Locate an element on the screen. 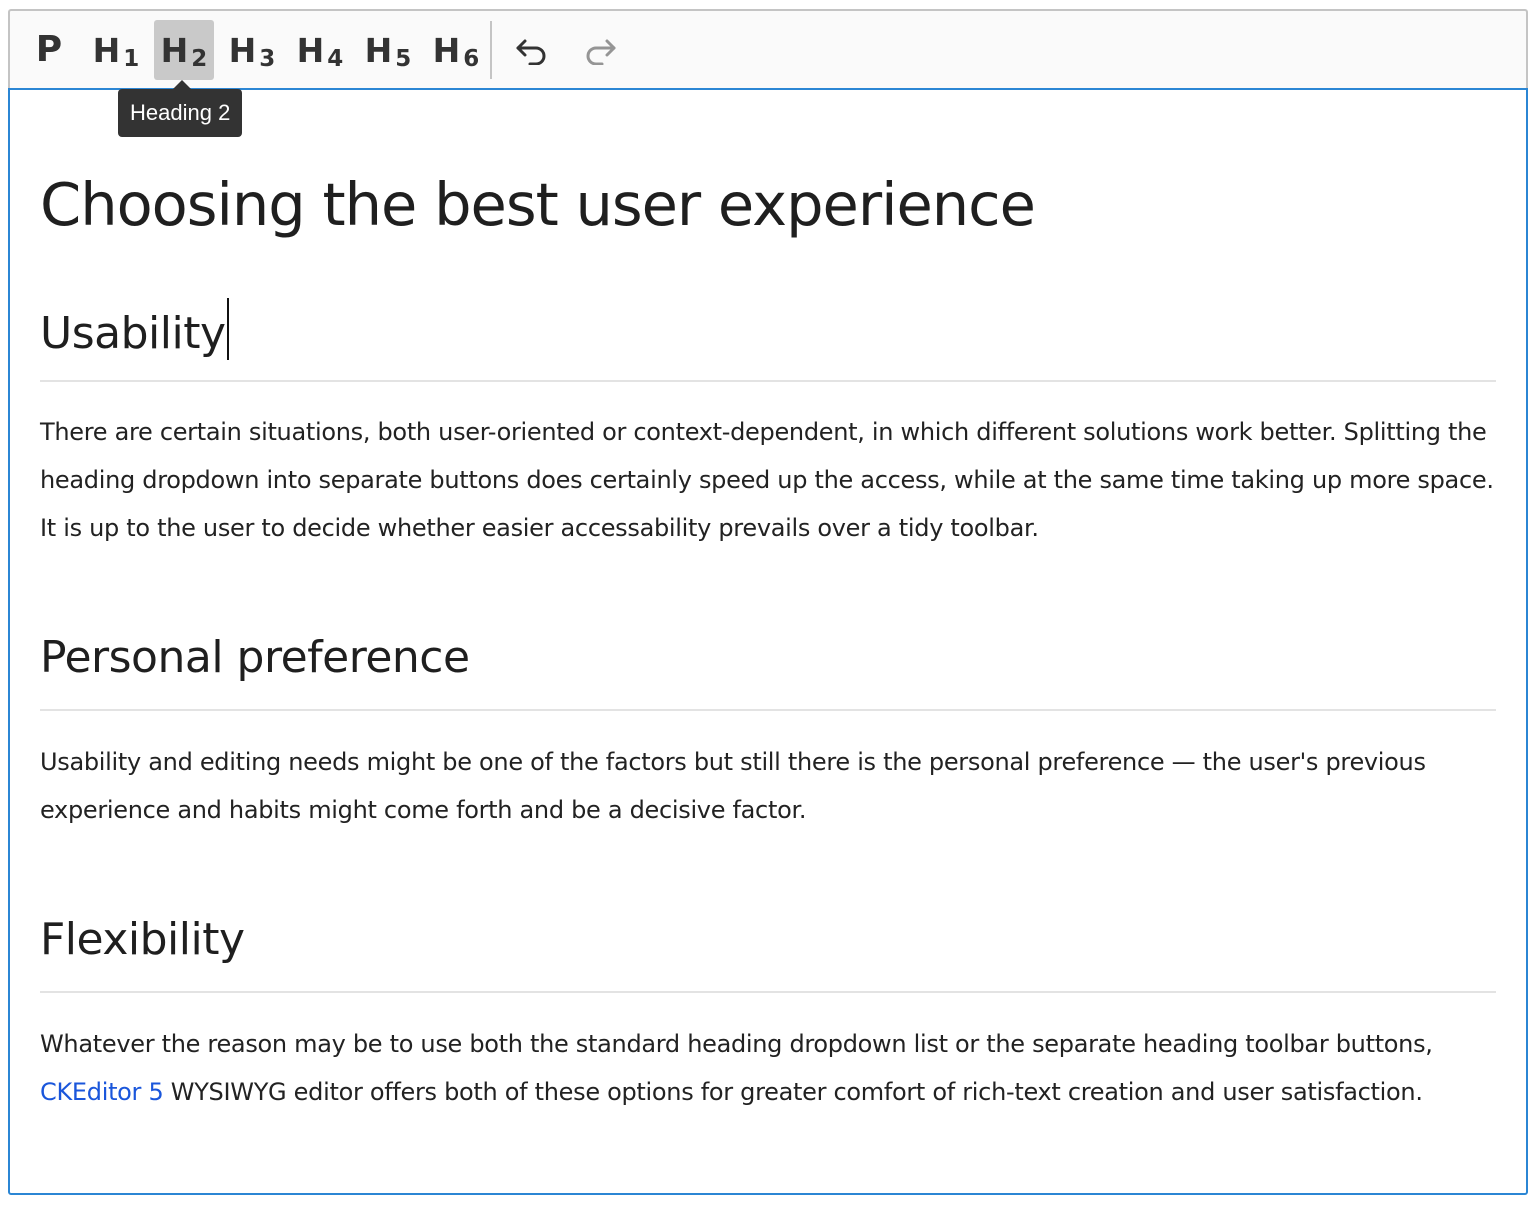 The image size is (1536, 1206). heading-2-tooltip: Heading 2 is located at coordinates (180, 108).